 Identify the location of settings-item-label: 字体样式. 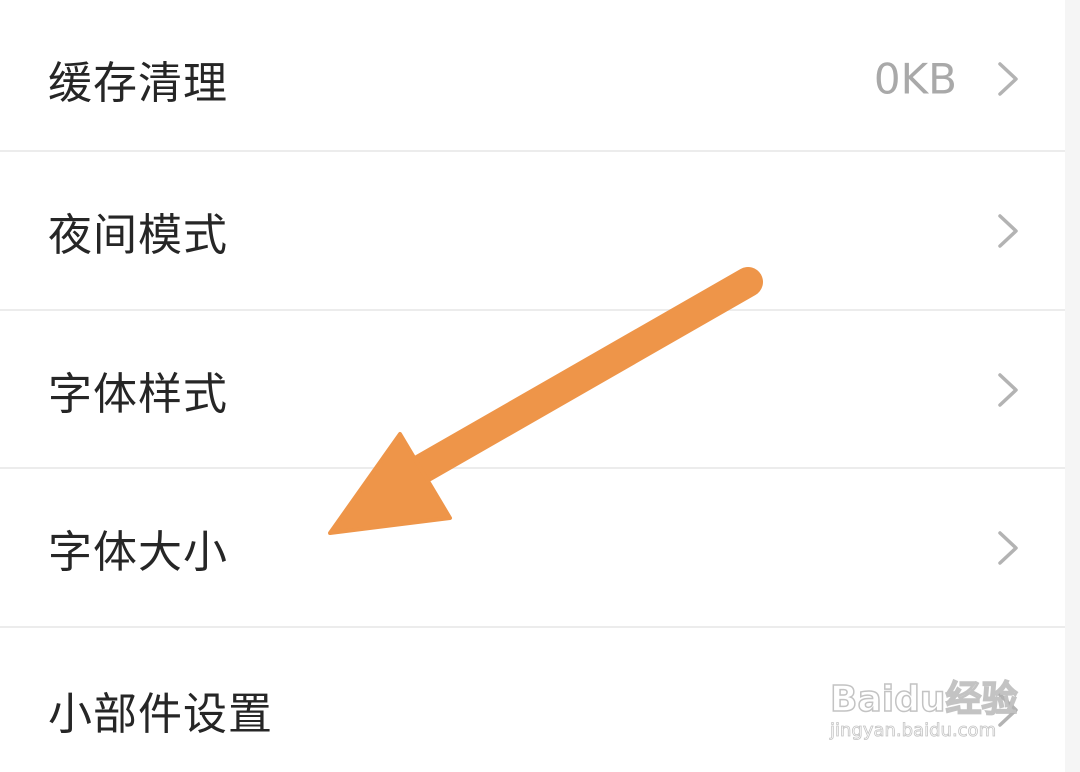
(138, 394).